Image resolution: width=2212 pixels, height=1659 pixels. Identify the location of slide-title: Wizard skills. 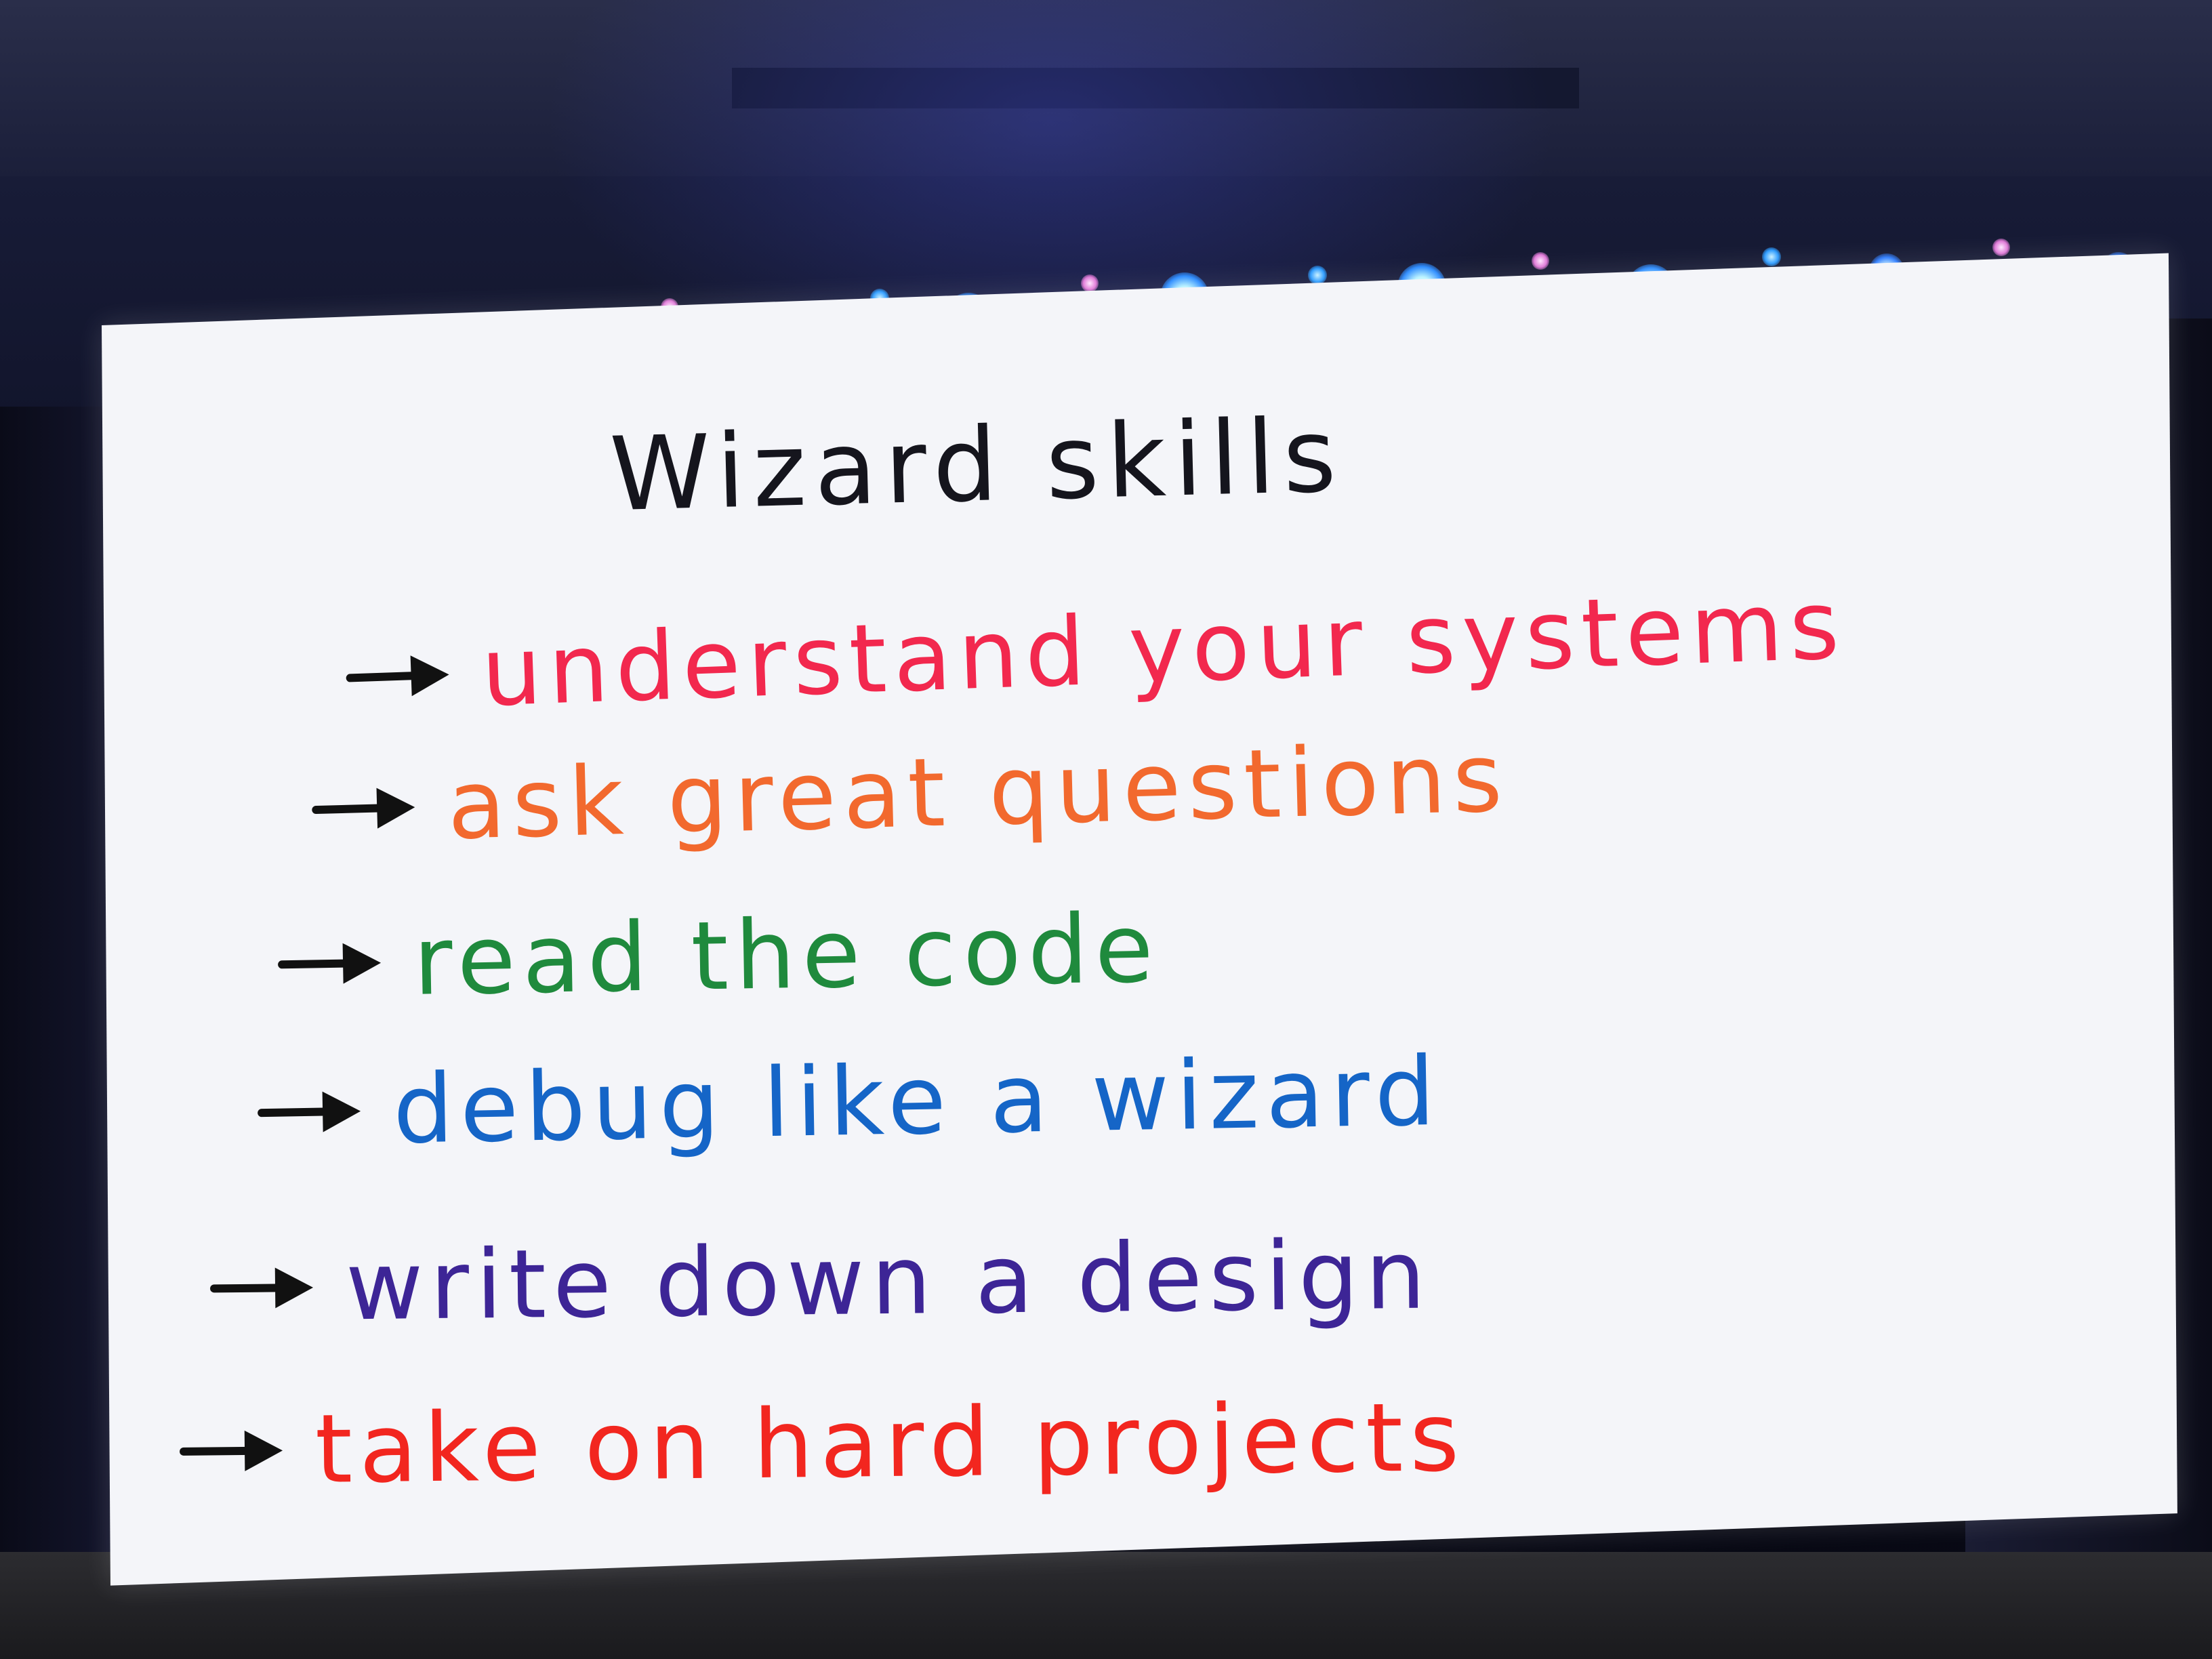
(977, 465).